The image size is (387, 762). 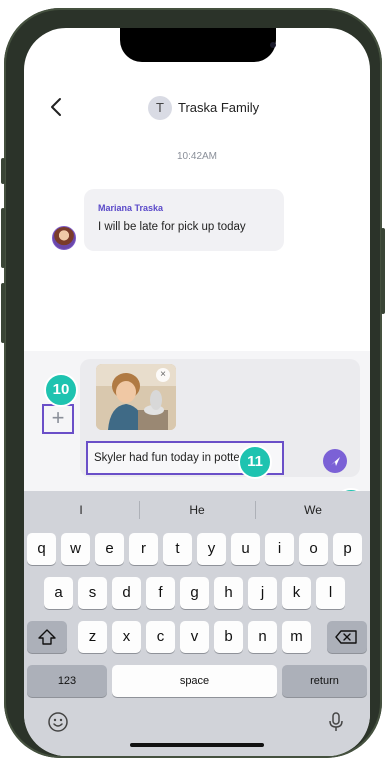 I want to click on send-button, so click(x=335, y=461).